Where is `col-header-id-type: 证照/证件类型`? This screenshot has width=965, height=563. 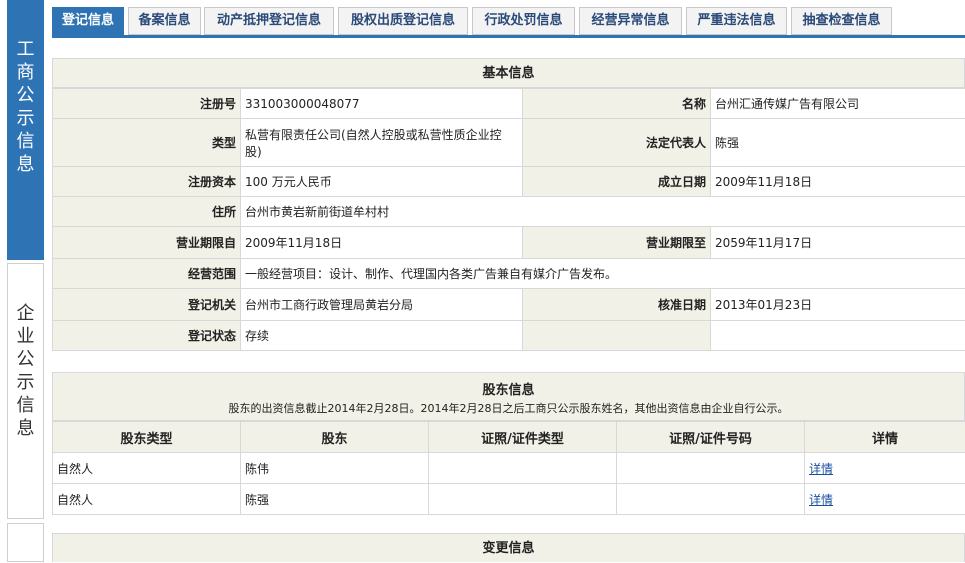
col-header-id-type: 证照/证件类型 is located at coordinates (523, 437).